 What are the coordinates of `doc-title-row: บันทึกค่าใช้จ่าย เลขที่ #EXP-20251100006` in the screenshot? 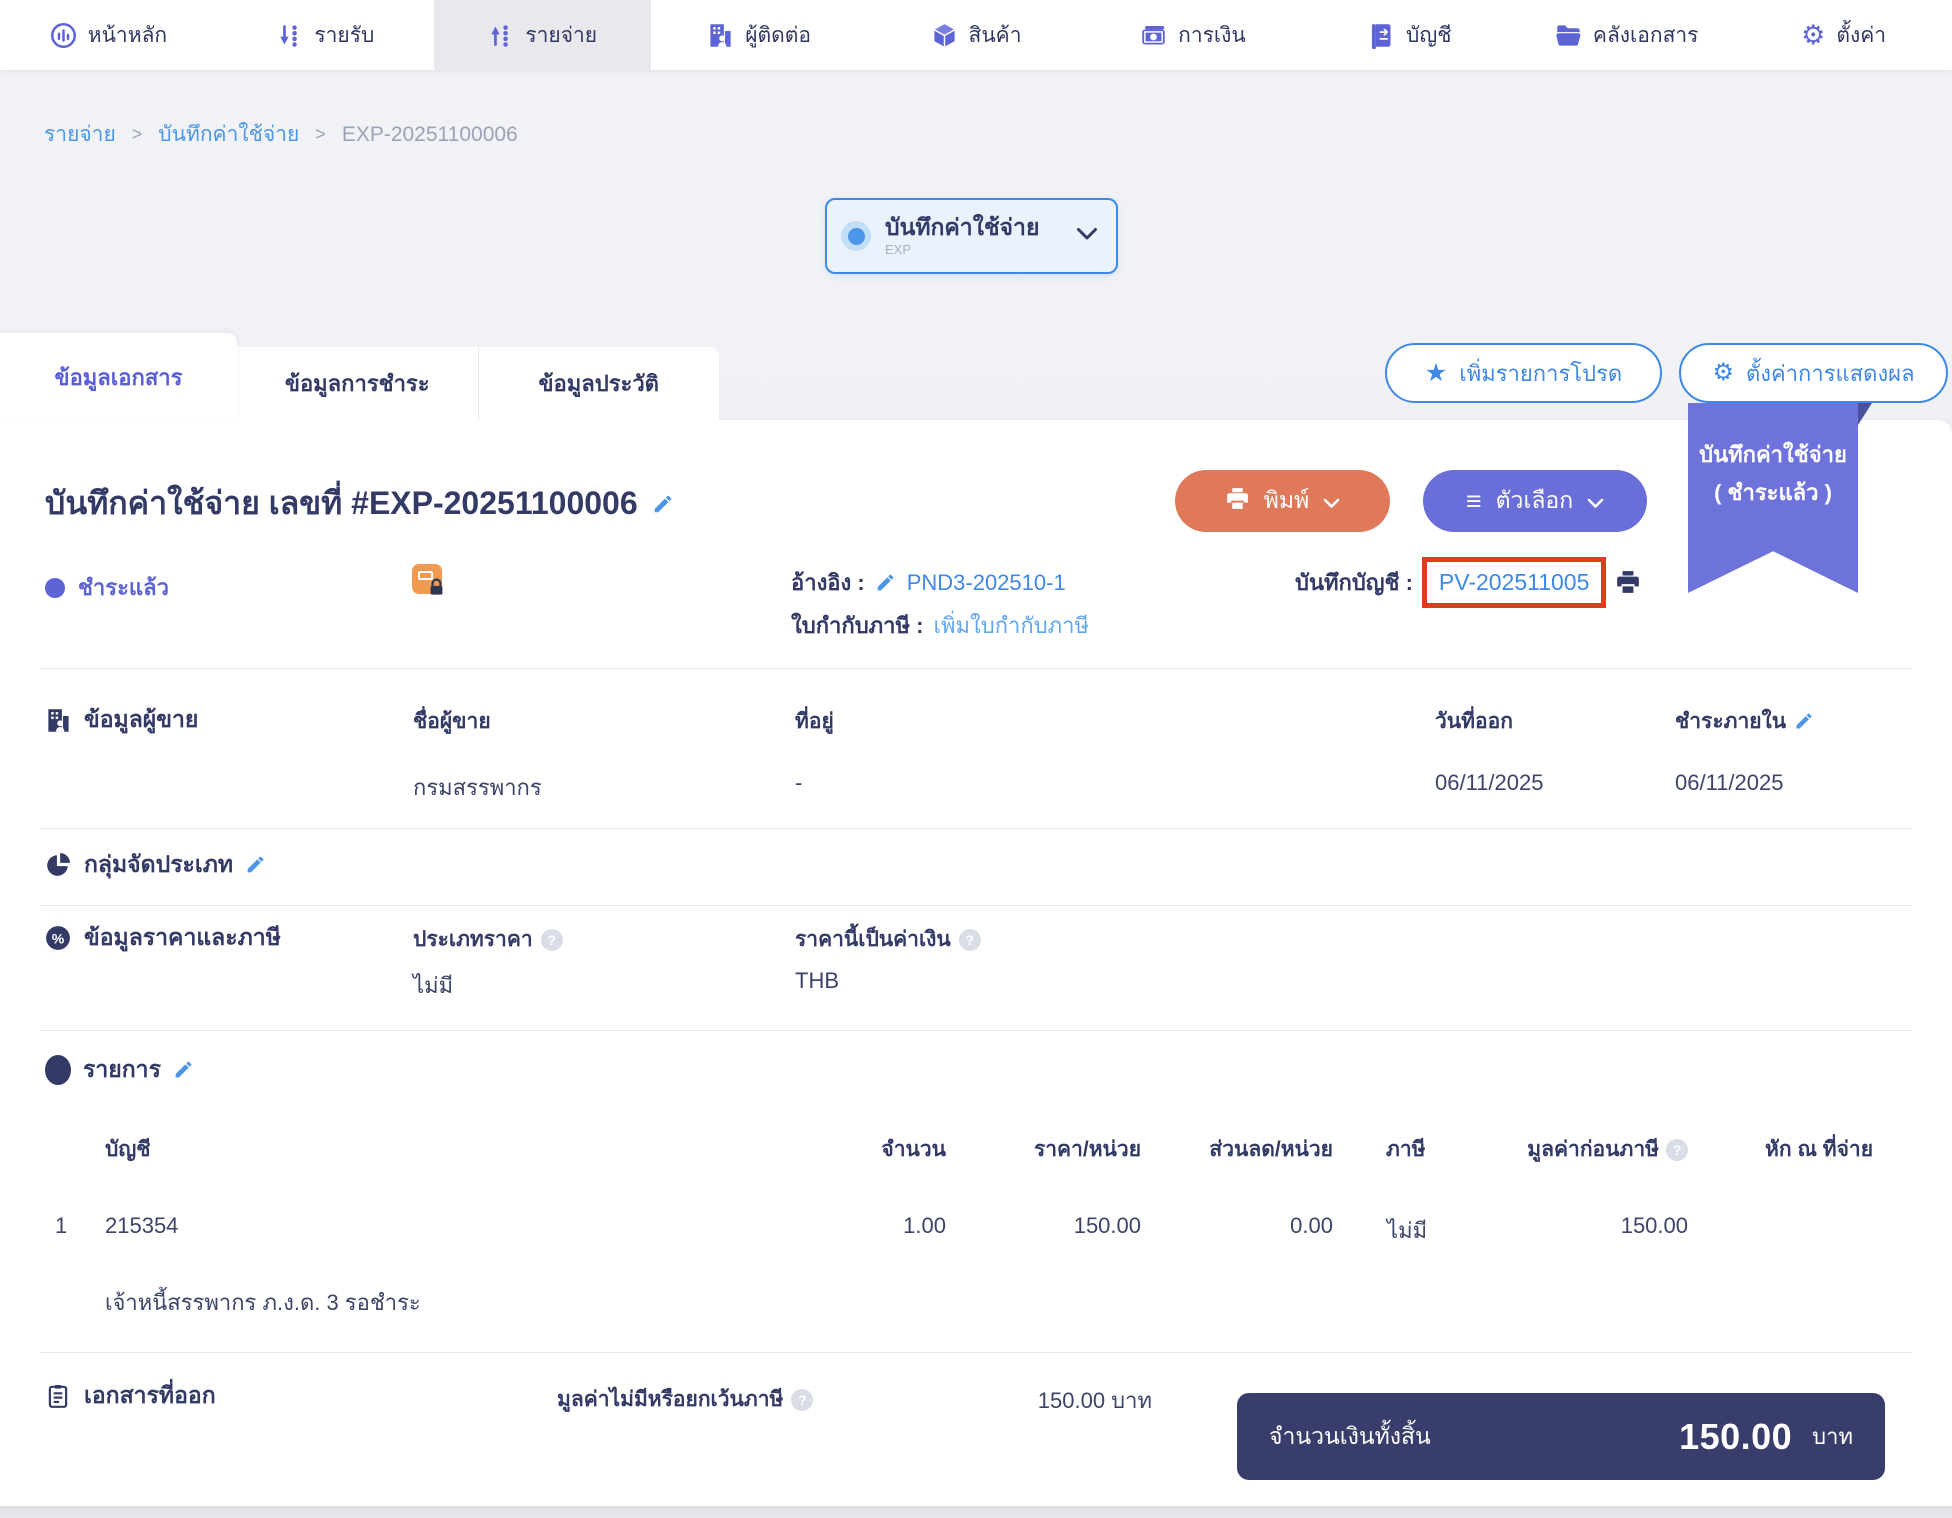 It's located at (359, 503).